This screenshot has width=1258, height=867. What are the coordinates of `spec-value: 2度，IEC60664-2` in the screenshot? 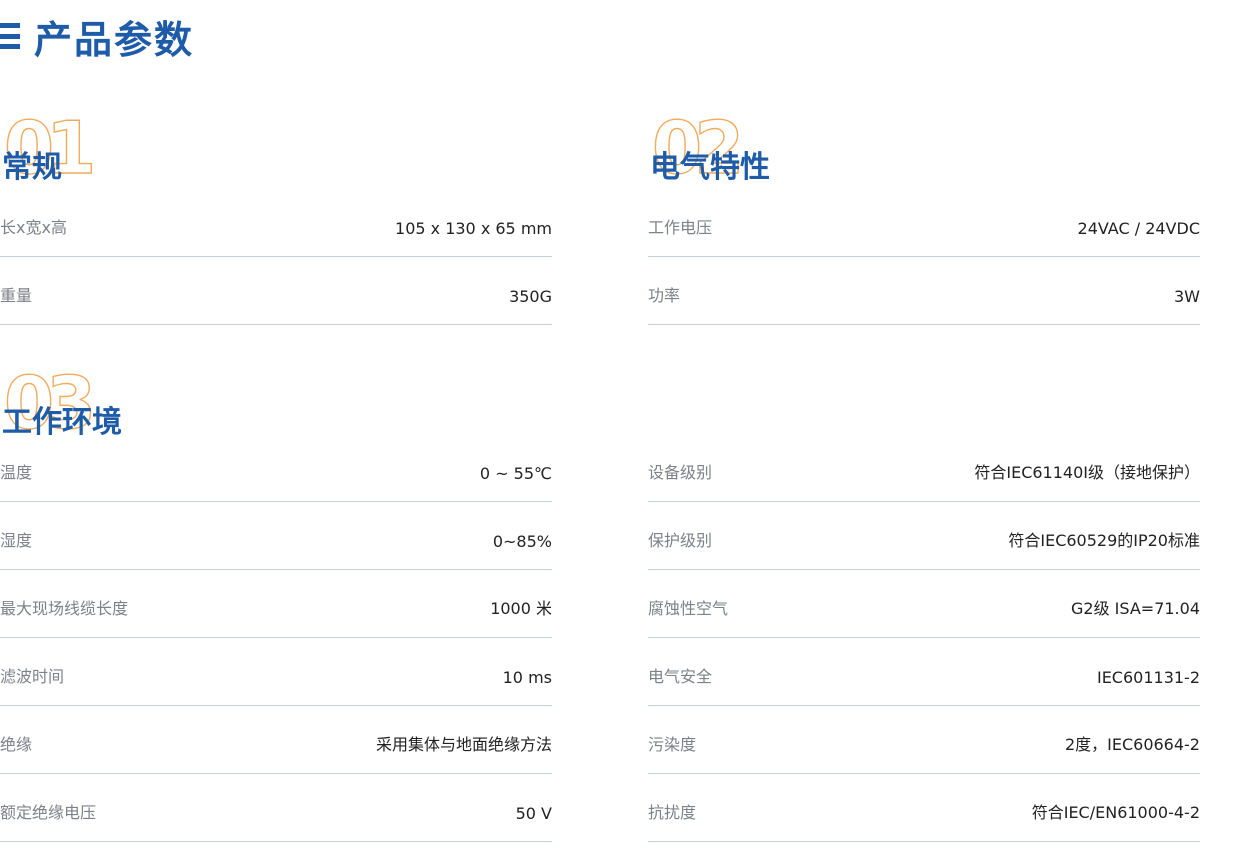 It's located at (1132, 744).